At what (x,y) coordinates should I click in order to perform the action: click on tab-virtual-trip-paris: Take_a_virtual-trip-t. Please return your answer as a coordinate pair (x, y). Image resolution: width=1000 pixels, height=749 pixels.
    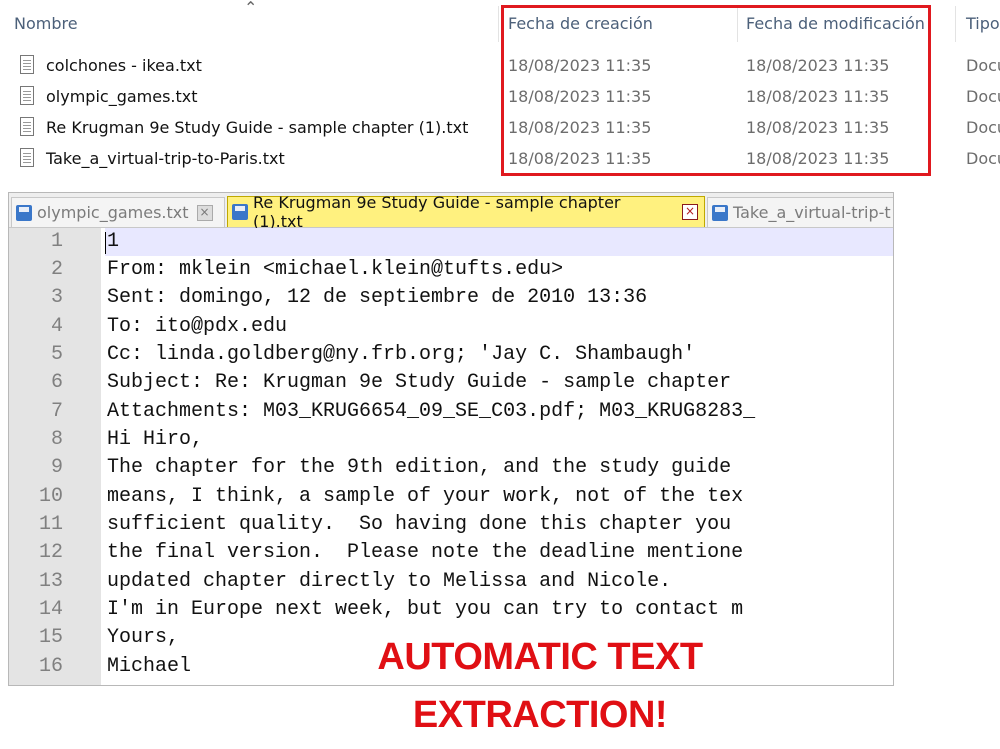
    Looking at the image, I should click on (800, 212).